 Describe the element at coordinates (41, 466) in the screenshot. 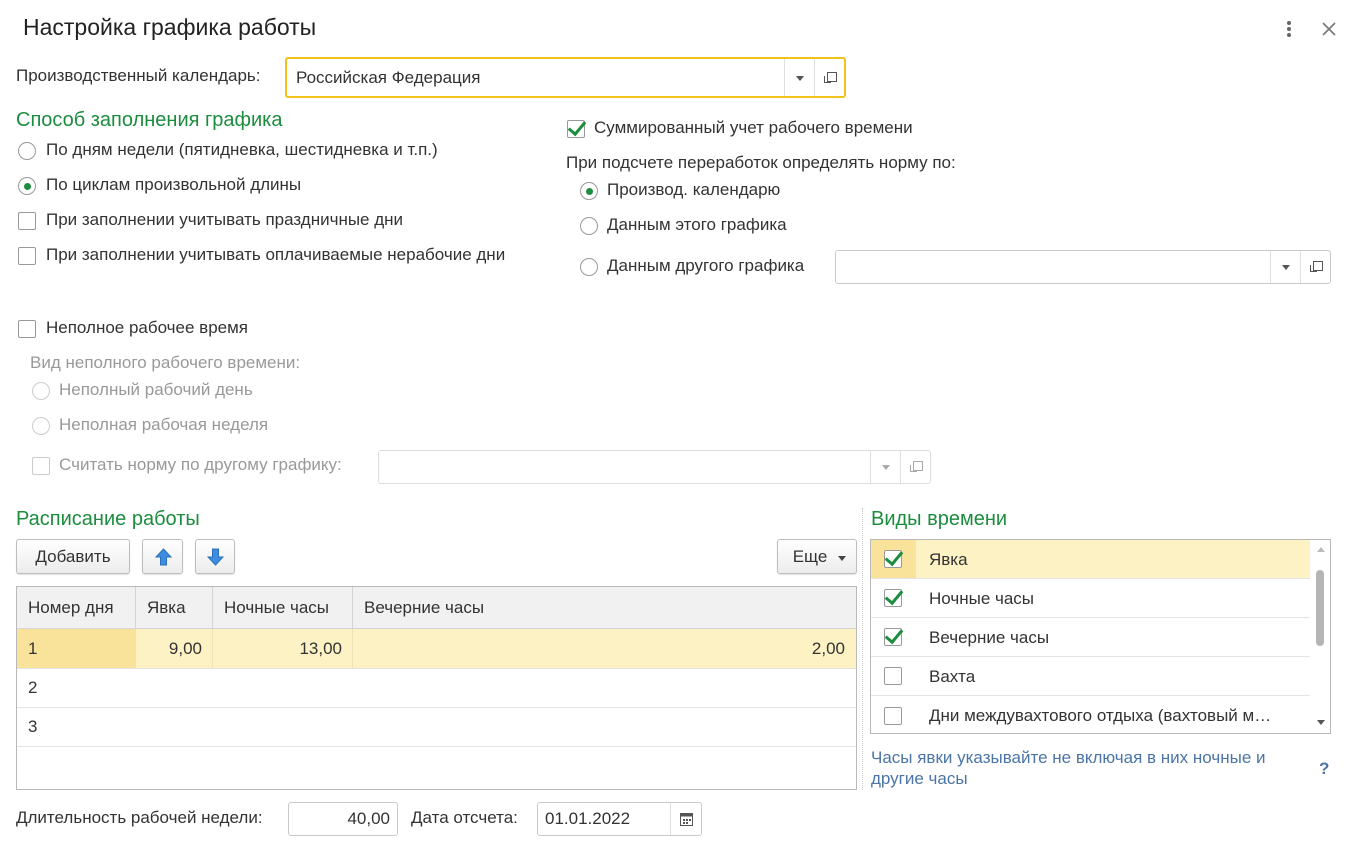

I see `norm-other-checkbox` at that location.